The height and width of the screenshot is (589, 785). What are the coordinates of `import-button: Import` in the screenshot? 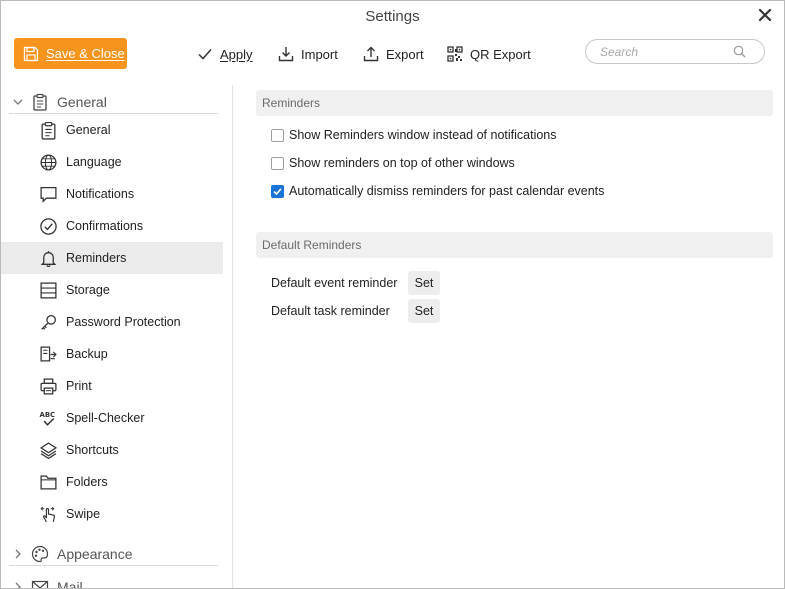 It's located at (308, 54).